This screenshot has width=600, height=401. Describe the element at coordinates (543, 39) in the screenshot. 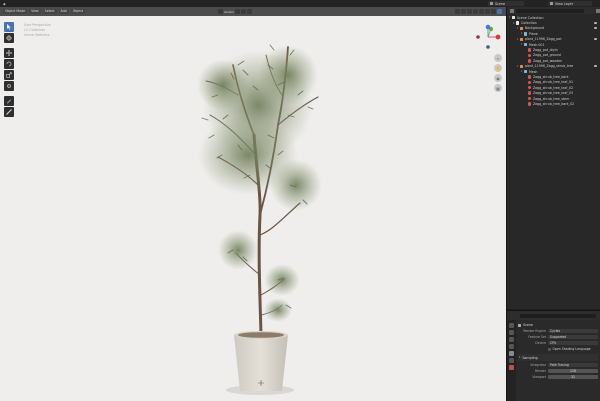

I see `outliner-item-label: plant_11996_Zagg_pot` at that location.